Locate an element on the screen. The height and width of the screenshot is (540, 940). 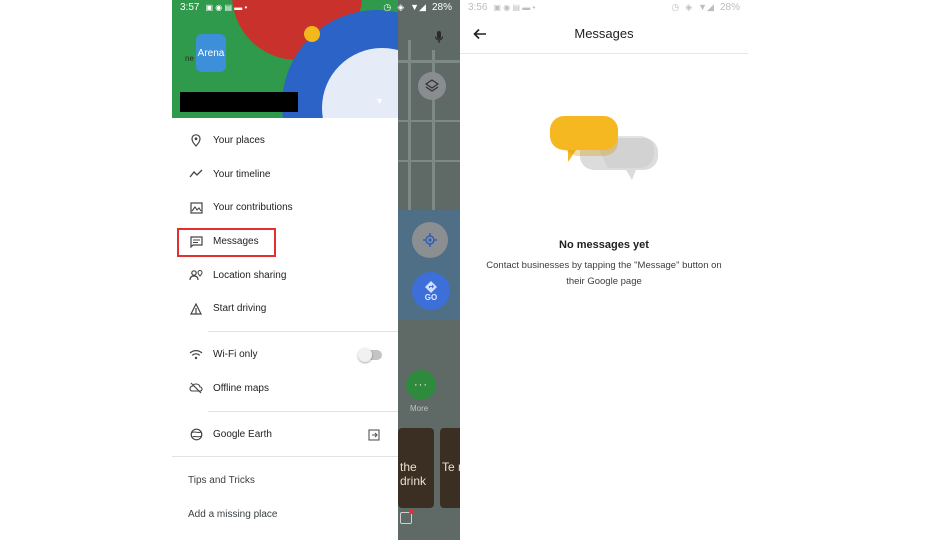
account-switcher-chevron-icon: ▾ is located at coordinates (379, 101).